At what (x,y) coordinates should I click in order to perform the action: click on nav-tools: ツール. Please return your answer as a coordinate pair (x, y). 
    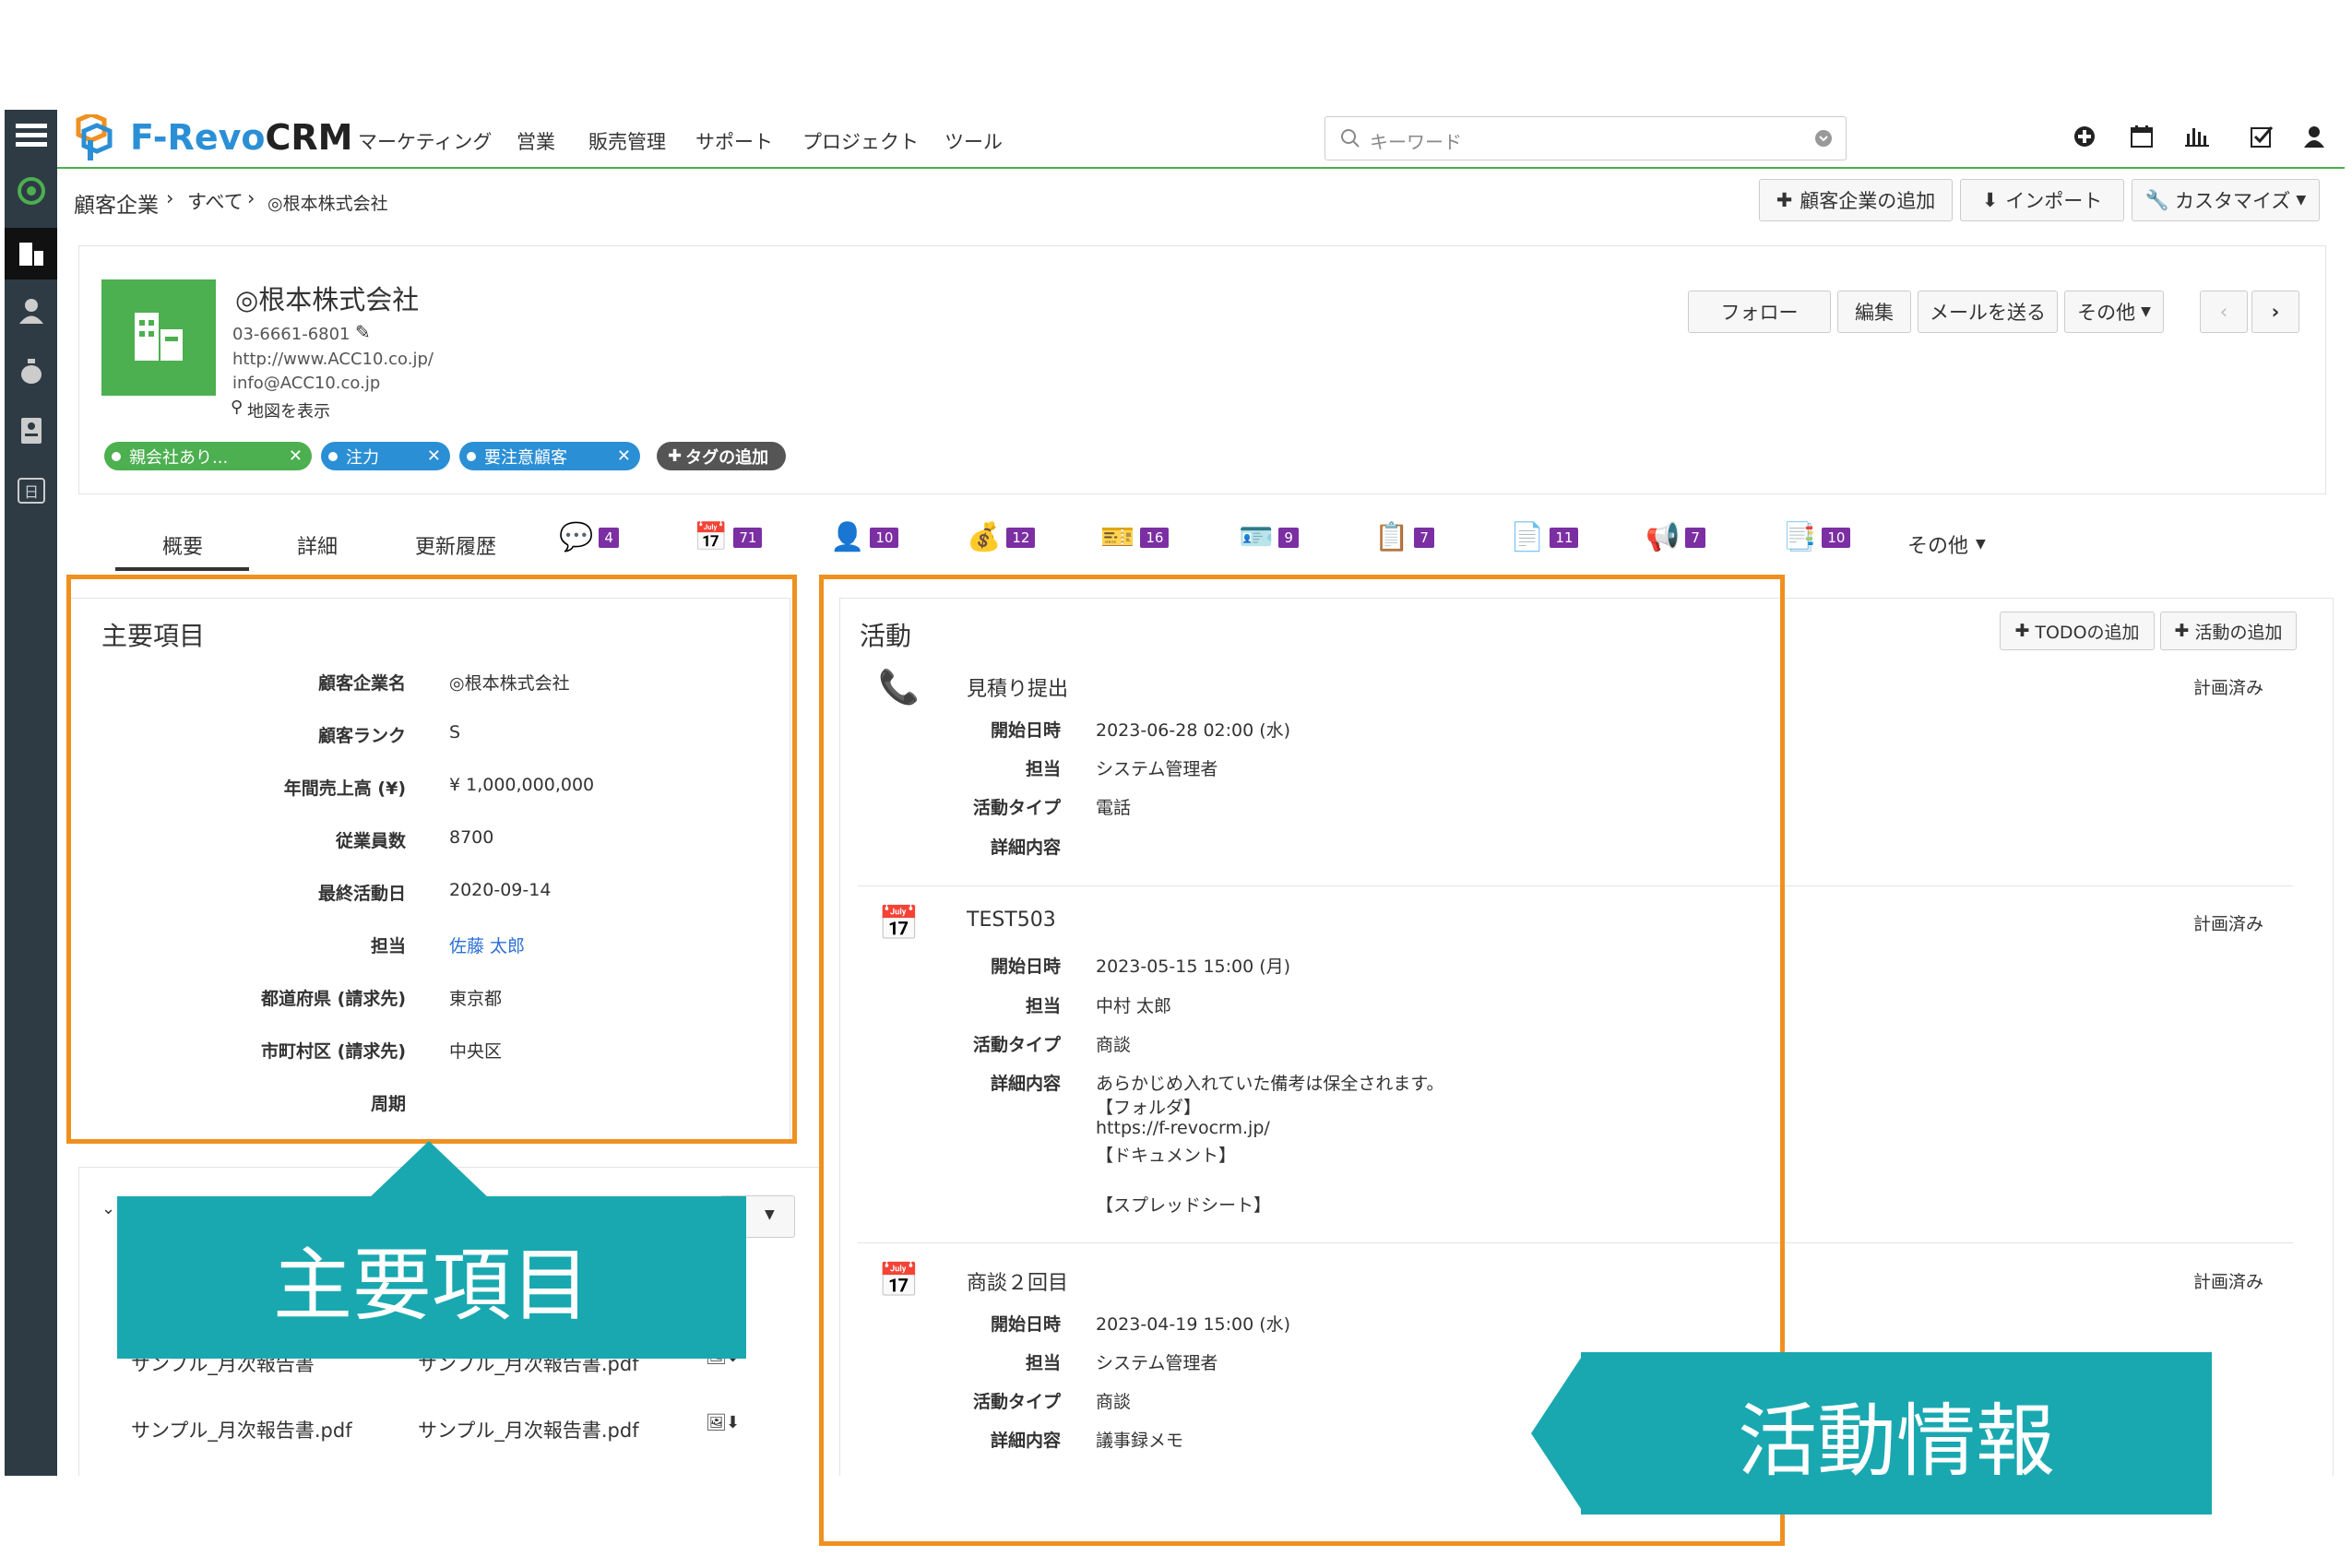
    Looking at the image, I should click on (973, 141).